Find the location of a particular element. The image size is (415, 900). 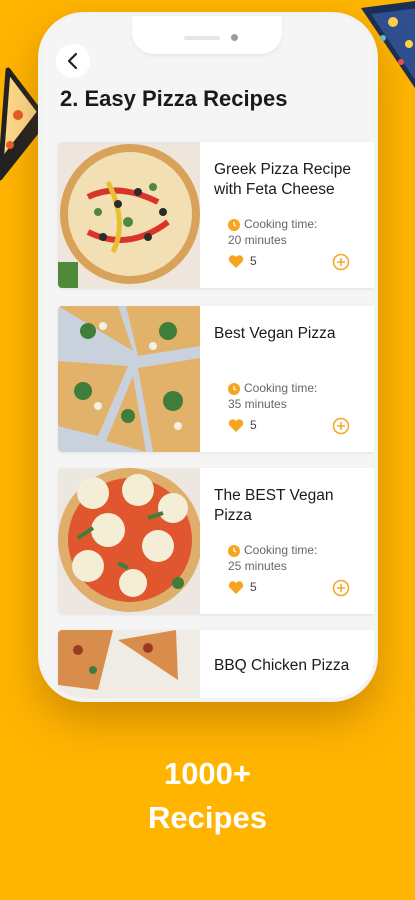

recipe-title: The BEST Vegan Pizza is located at coordinates (274, 505).